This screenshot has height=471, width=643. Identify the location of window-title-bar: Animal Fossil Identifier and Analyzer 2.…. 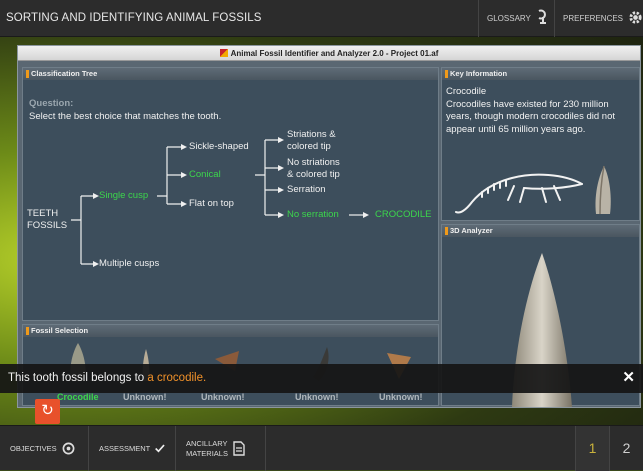
(329, 53).